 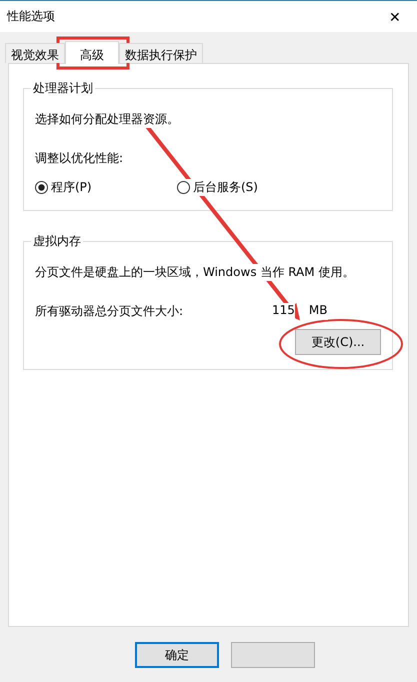 I want to click on tab: 数据执行保护, so click(x=161, y=53).